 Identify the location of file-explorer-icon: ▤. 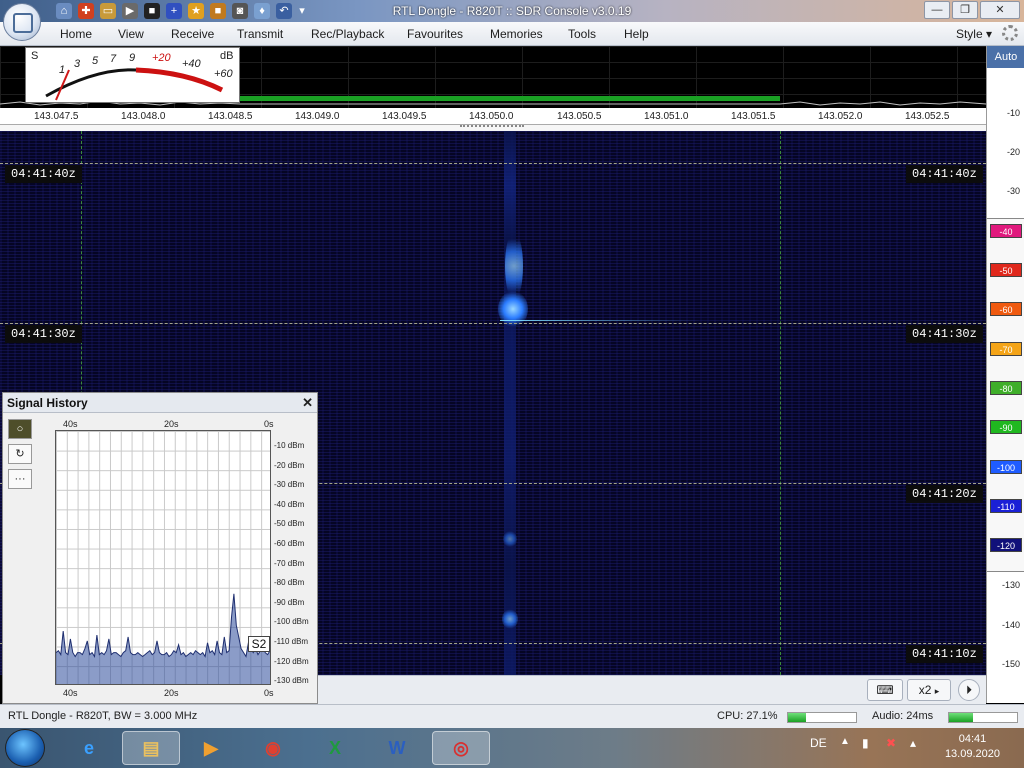
(151, 748).